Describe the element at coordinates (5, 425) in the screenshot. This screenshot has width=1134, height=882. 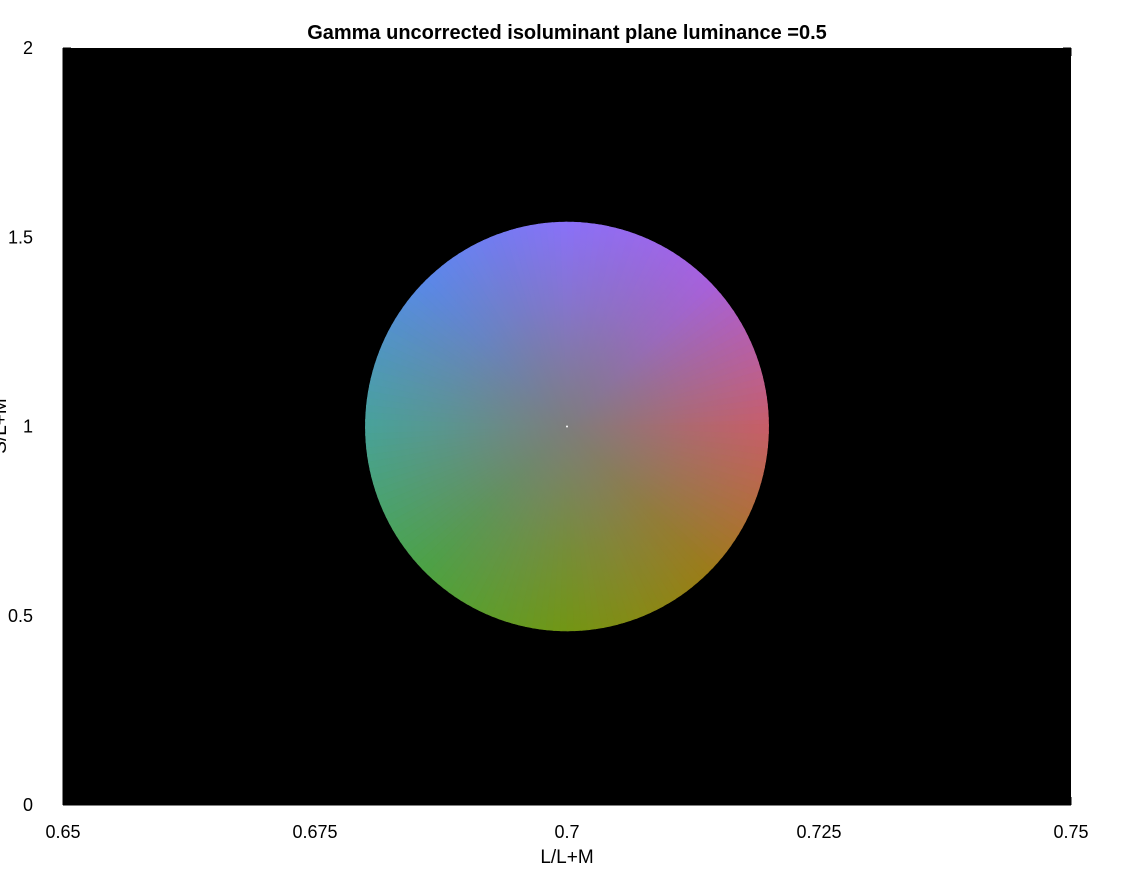
I see `y-axis-label: S/L+M` at that location.